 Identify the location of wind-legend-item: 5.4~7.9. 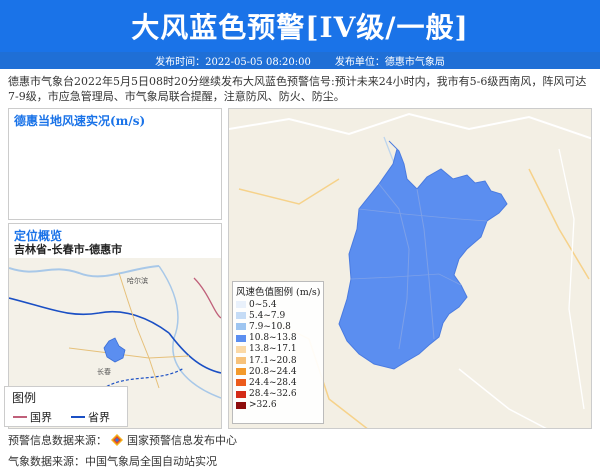
(278, 315).